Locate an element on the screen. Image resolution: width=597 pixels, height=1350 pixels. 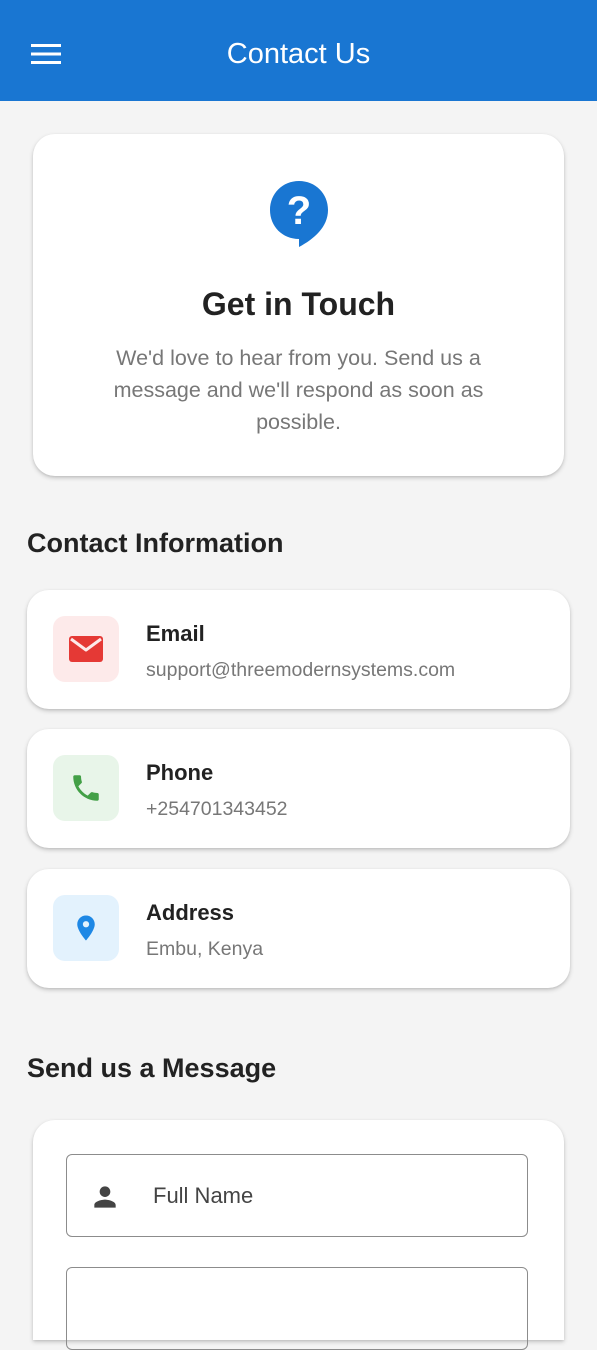
hero-title: Get in Touch is located at coordinates (298, 304).